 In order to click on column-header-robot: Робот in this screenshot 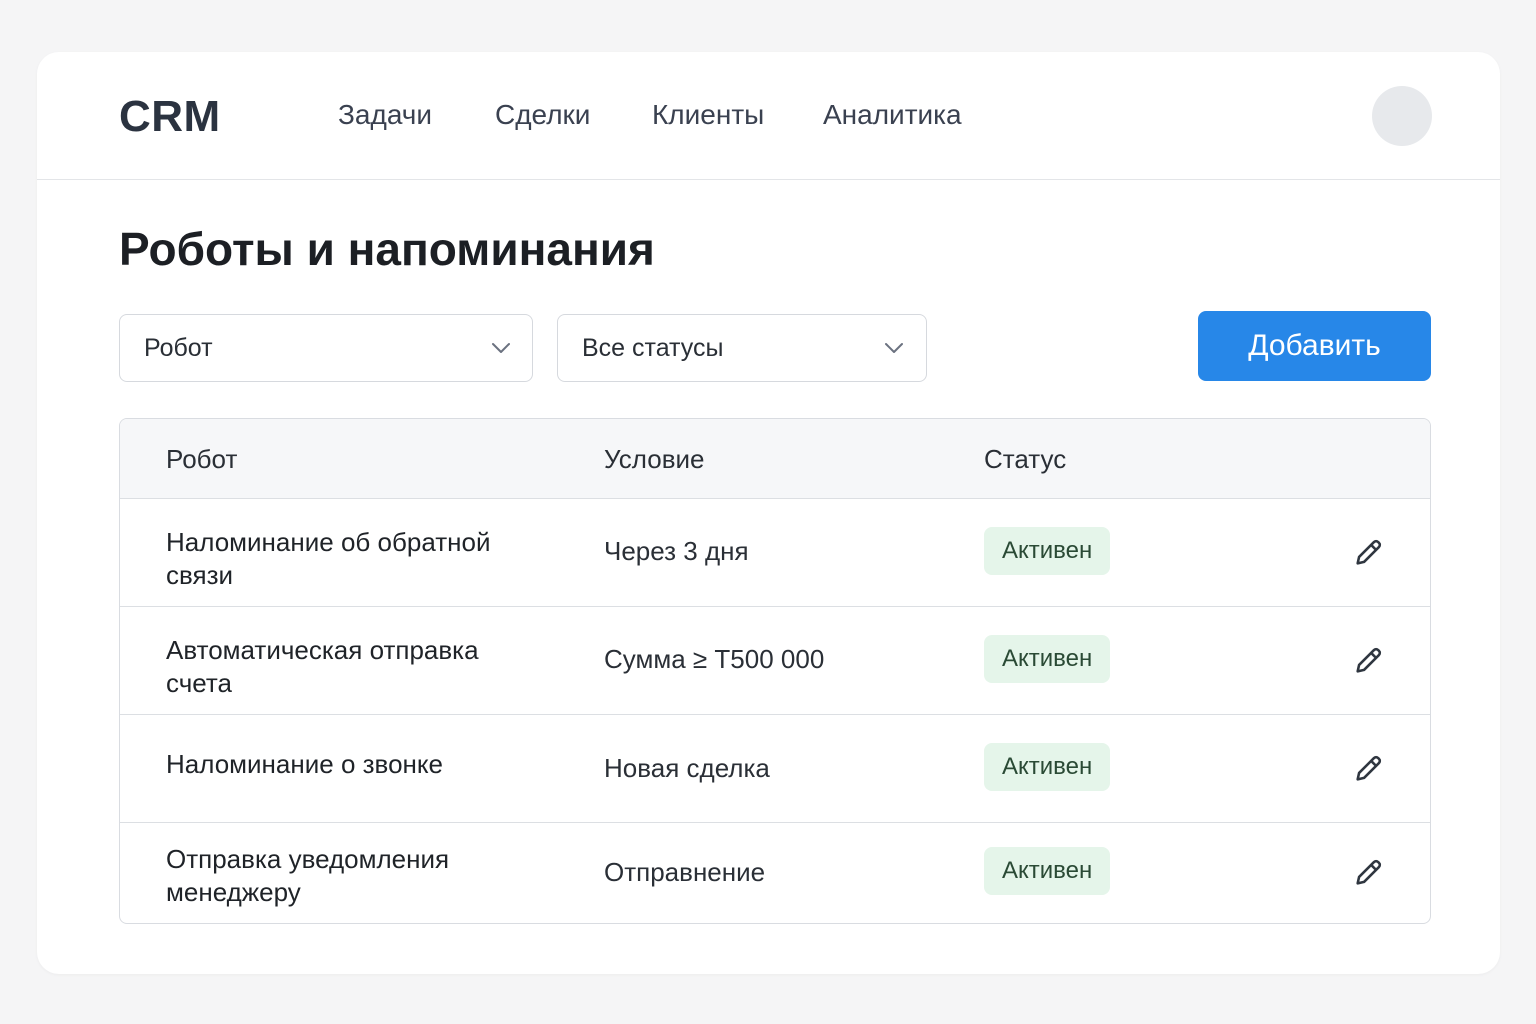, I will do `click(201, 459)`.